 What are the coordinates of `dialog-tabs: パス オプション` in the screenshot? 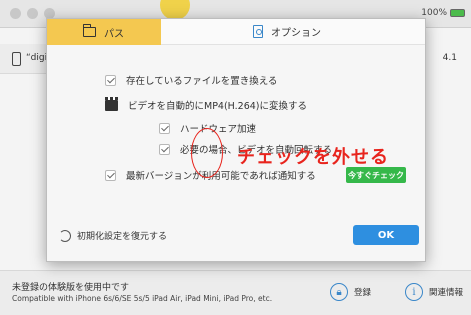 It's located at (236, 32).